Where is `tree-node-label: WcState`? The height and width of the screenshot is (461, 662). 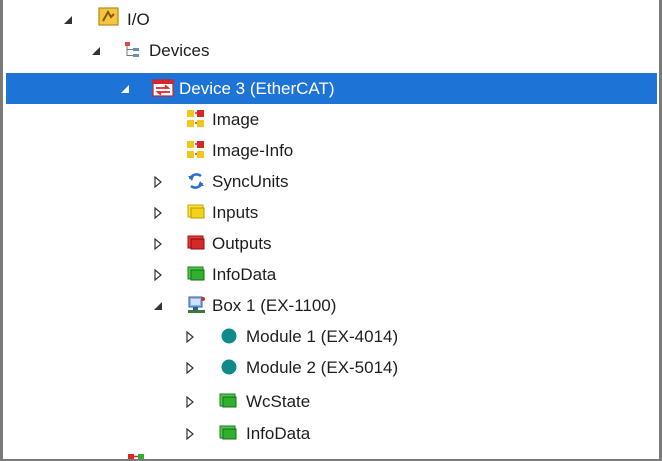
tree-node-label: WcState is located at coordinates (278, 401).